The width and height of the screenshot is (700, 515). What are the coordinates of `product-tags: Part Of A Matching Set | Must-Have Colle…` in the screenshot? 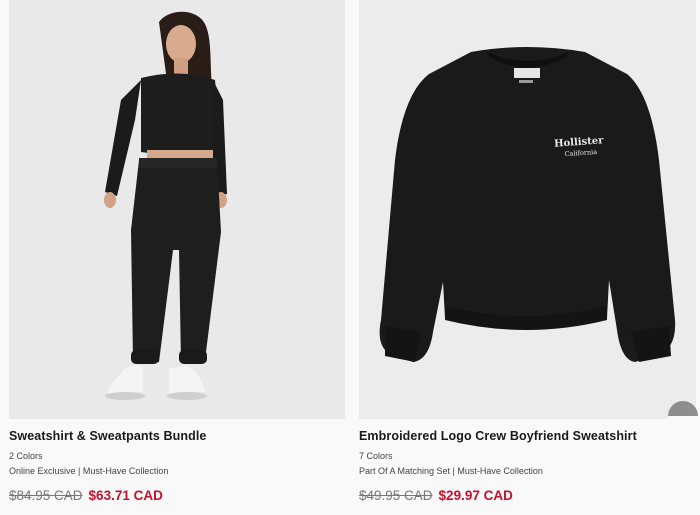 It's located at (451, 471).